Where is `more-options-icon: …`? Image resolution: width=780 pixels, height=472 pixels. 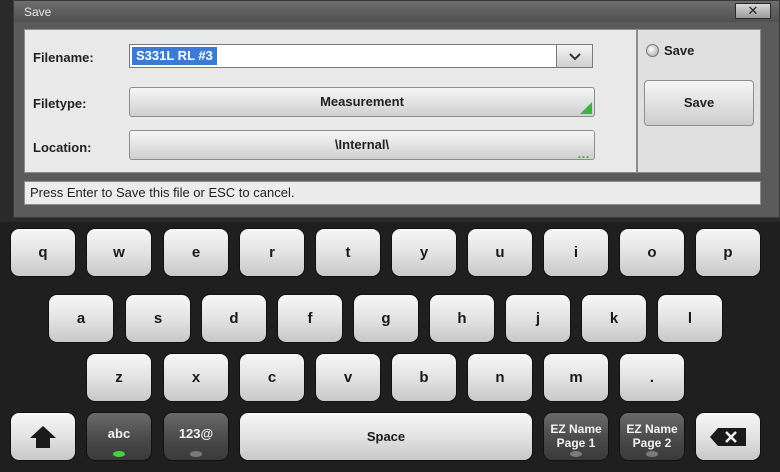 more-options-icon: … is located at coordinates (583, 153).